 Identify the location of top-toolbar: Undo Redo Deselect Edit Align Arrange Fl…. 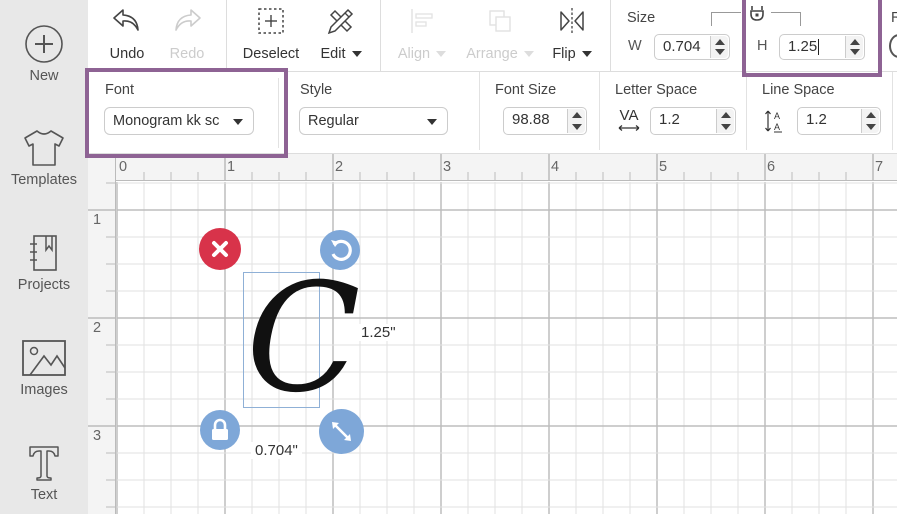
(492, 36).